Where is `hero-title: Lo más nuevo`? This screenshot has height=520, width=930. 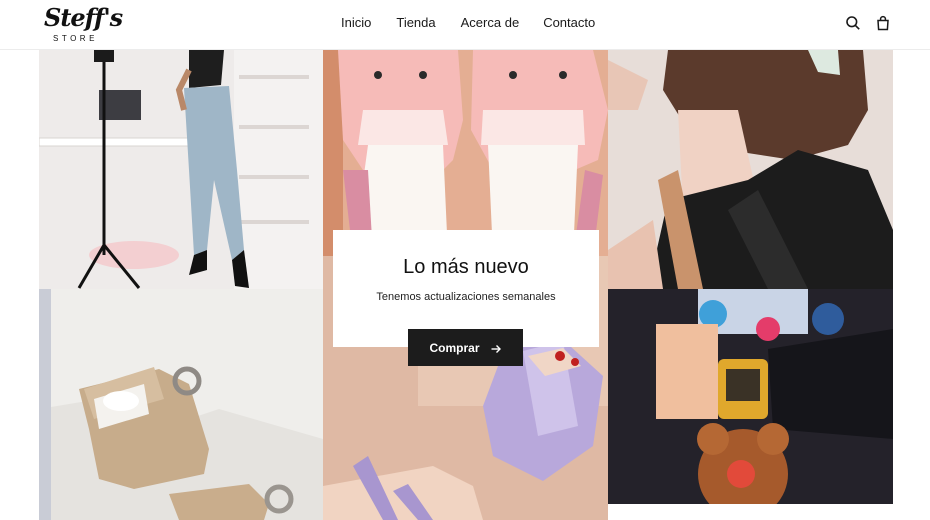
hero-title: Lo más nuevo is located at coordinates (466, 267).